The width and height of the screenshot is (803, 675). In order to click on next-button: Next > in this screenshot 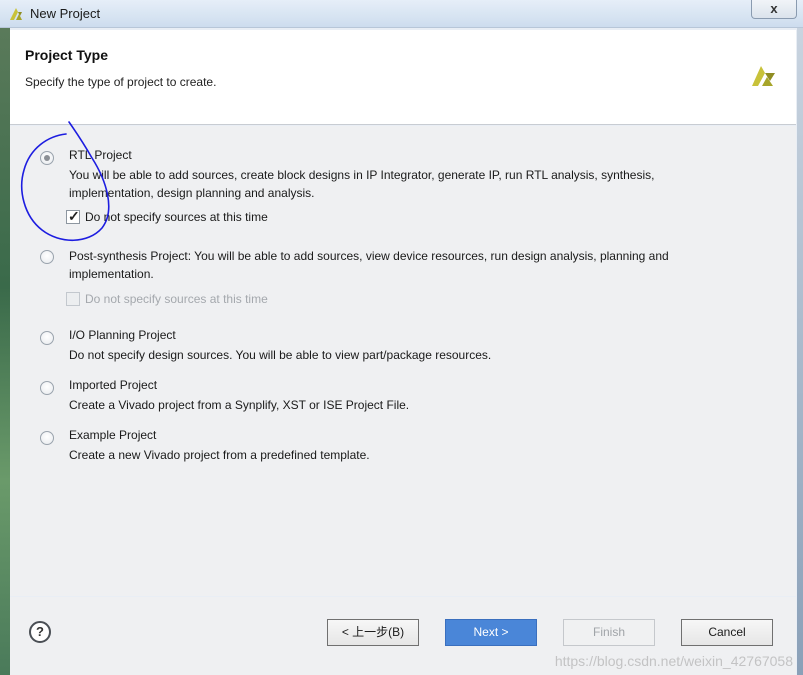, I will do `click(491, 632)`.